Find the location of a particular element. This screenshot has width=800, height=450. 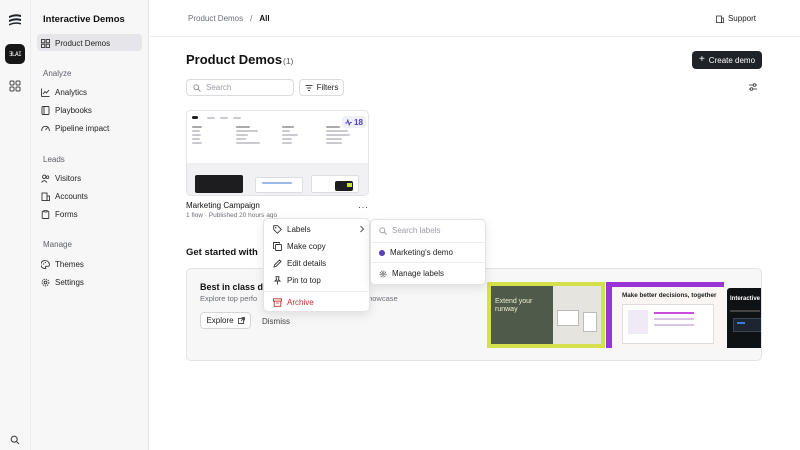

page-title: Product Demos is located at coordinates (234, 59).